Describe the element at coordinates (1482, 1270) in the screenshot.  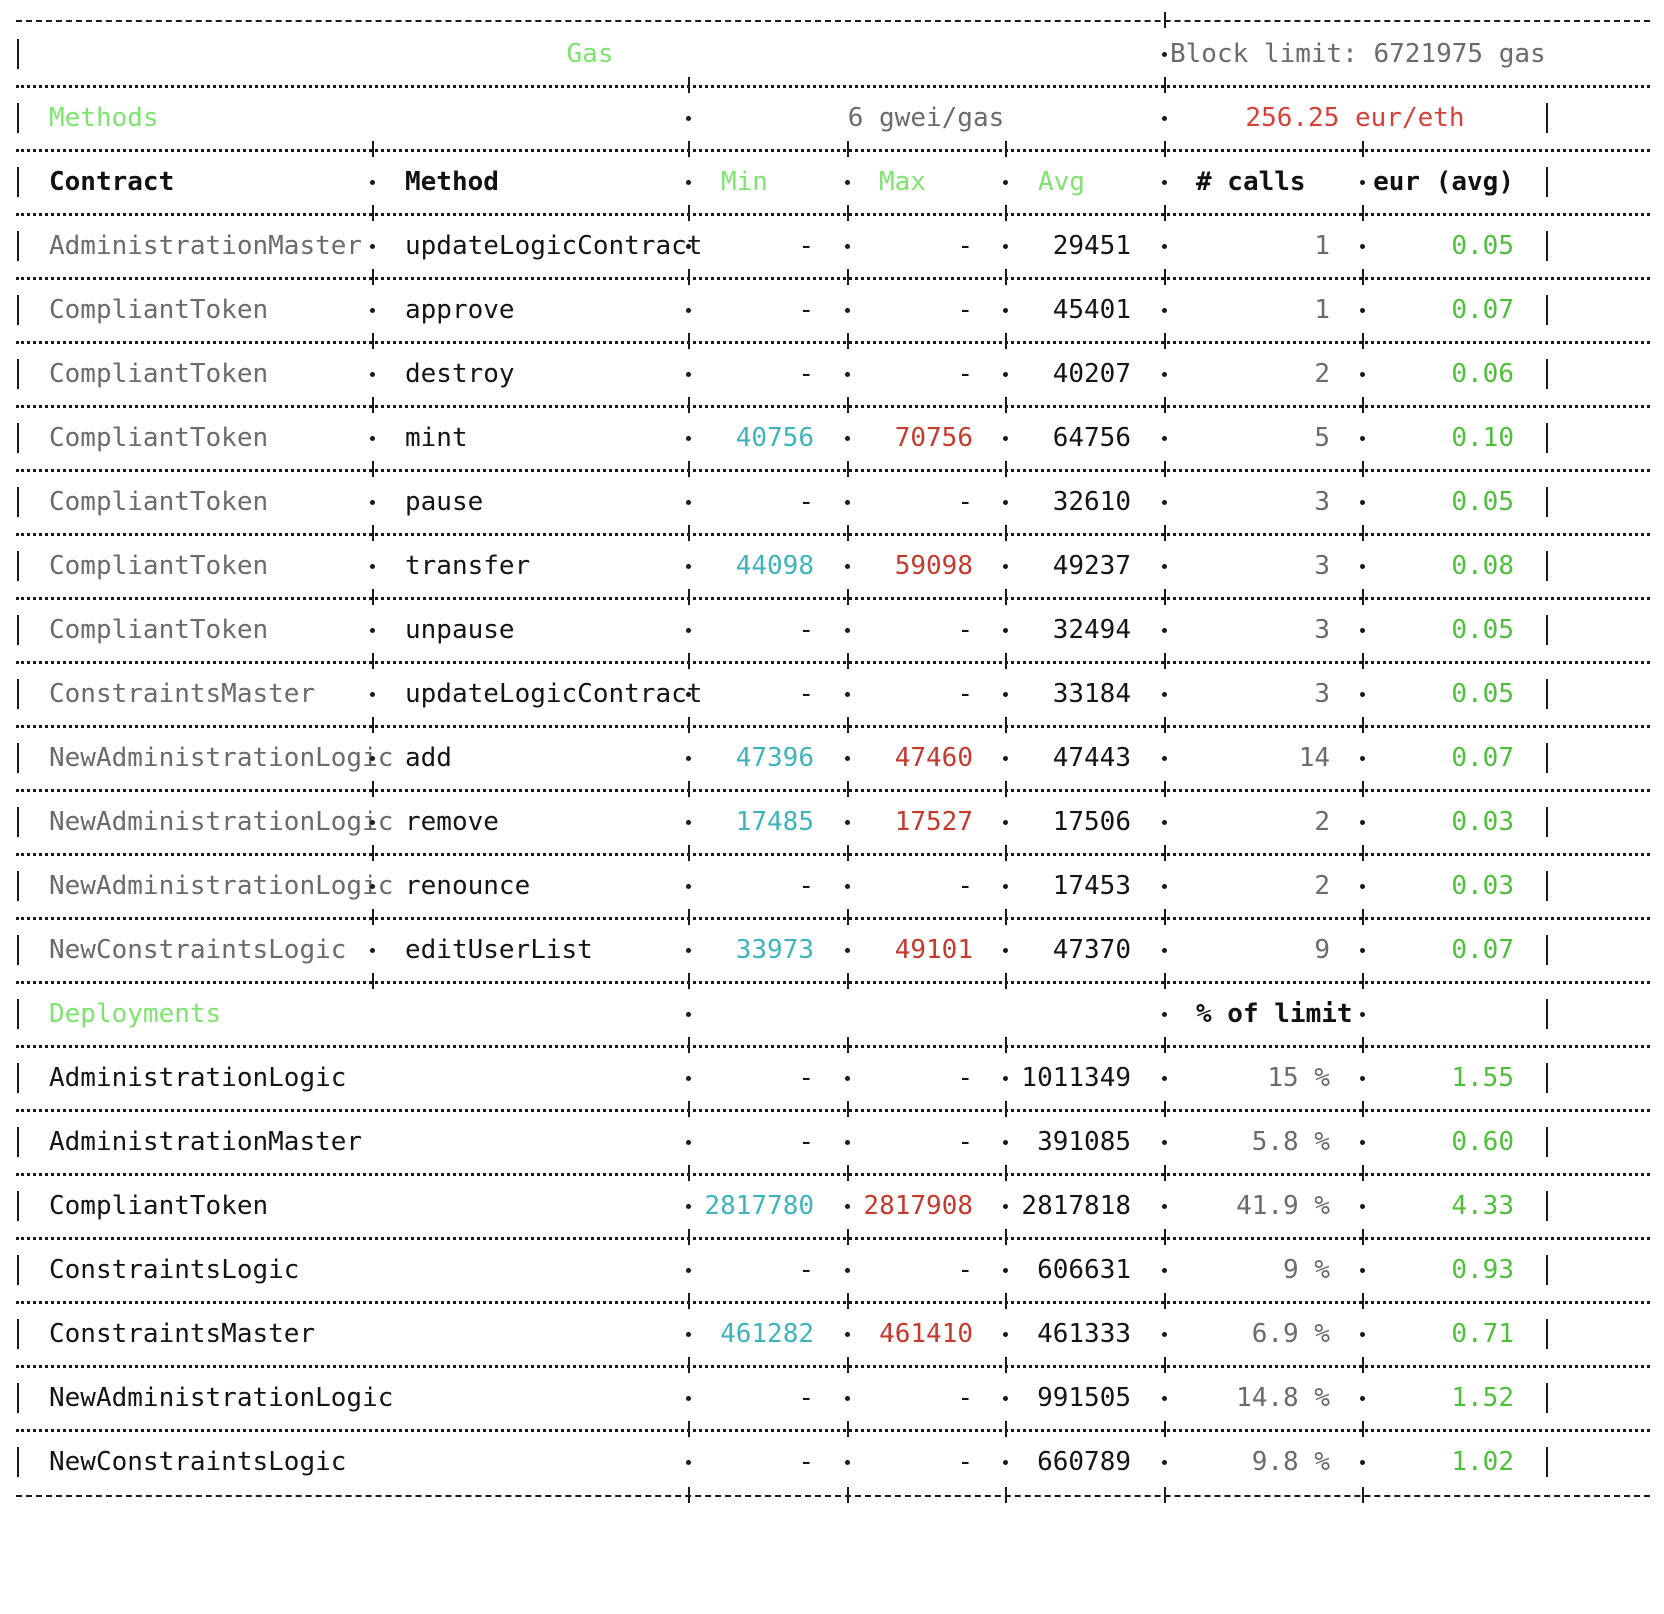
I see `deployment-row-eur: 0.93` at that location.